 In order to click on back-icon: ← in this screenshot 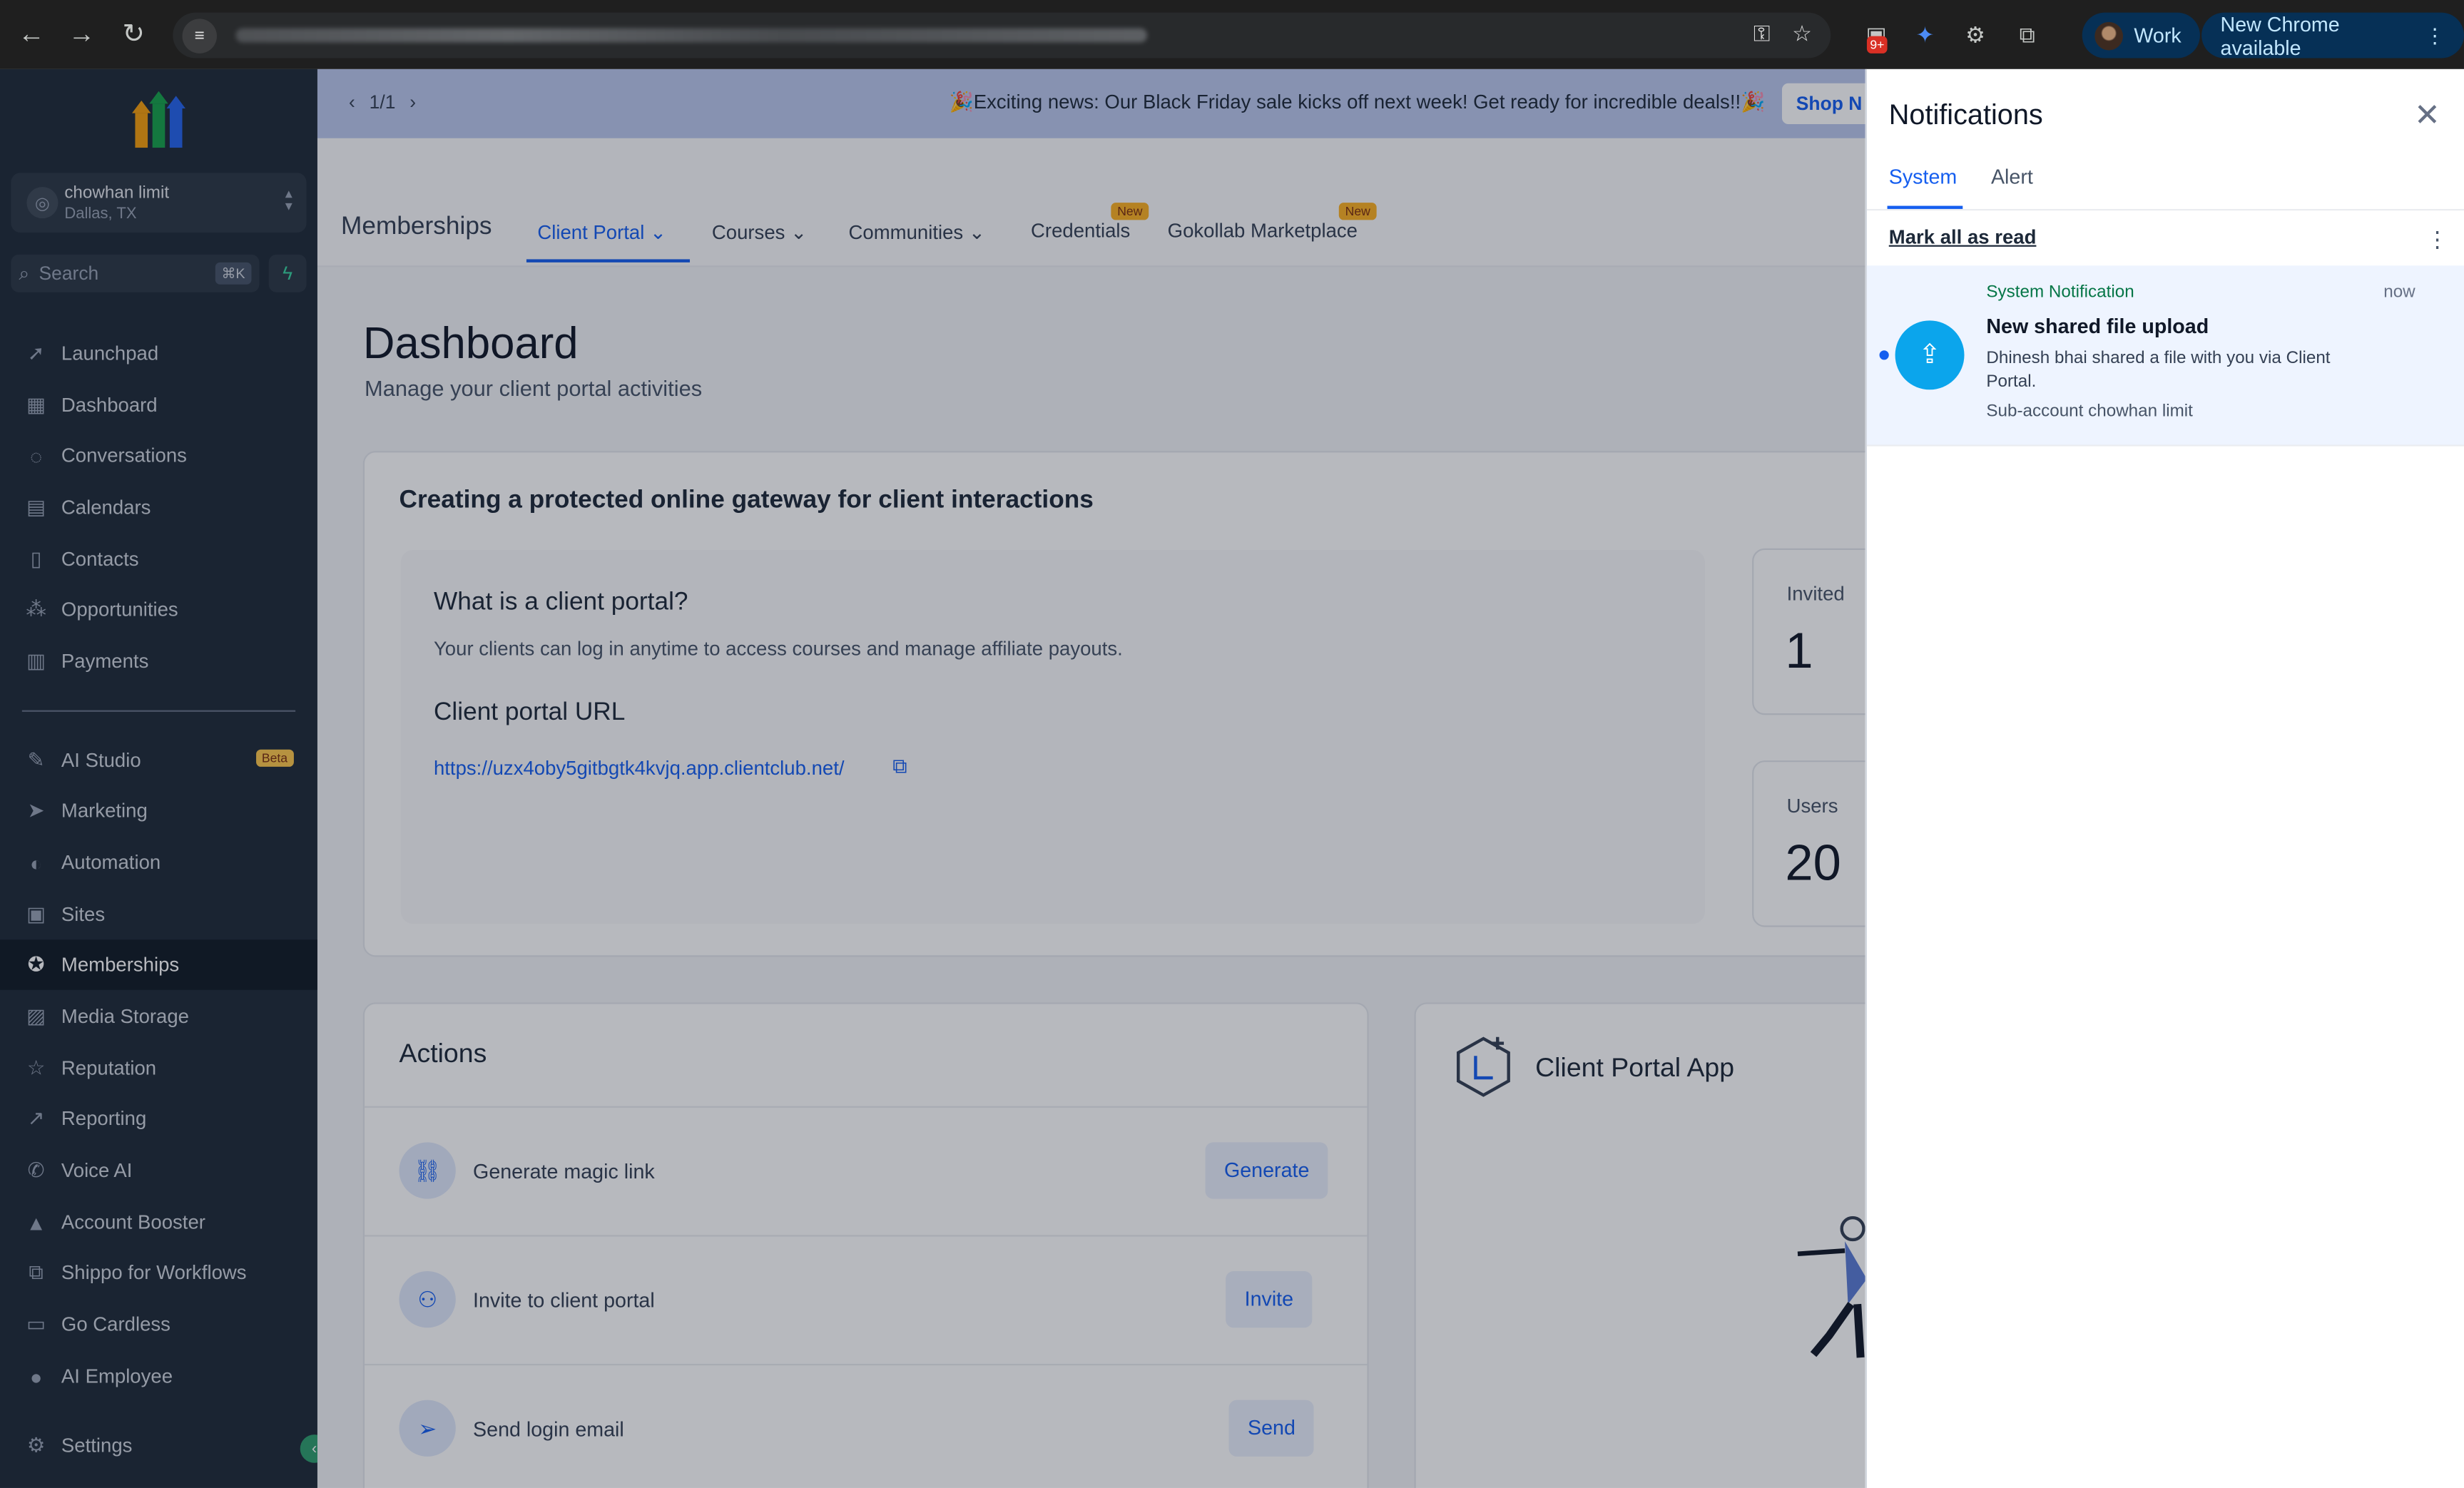, I will do `click(31, 34)`.